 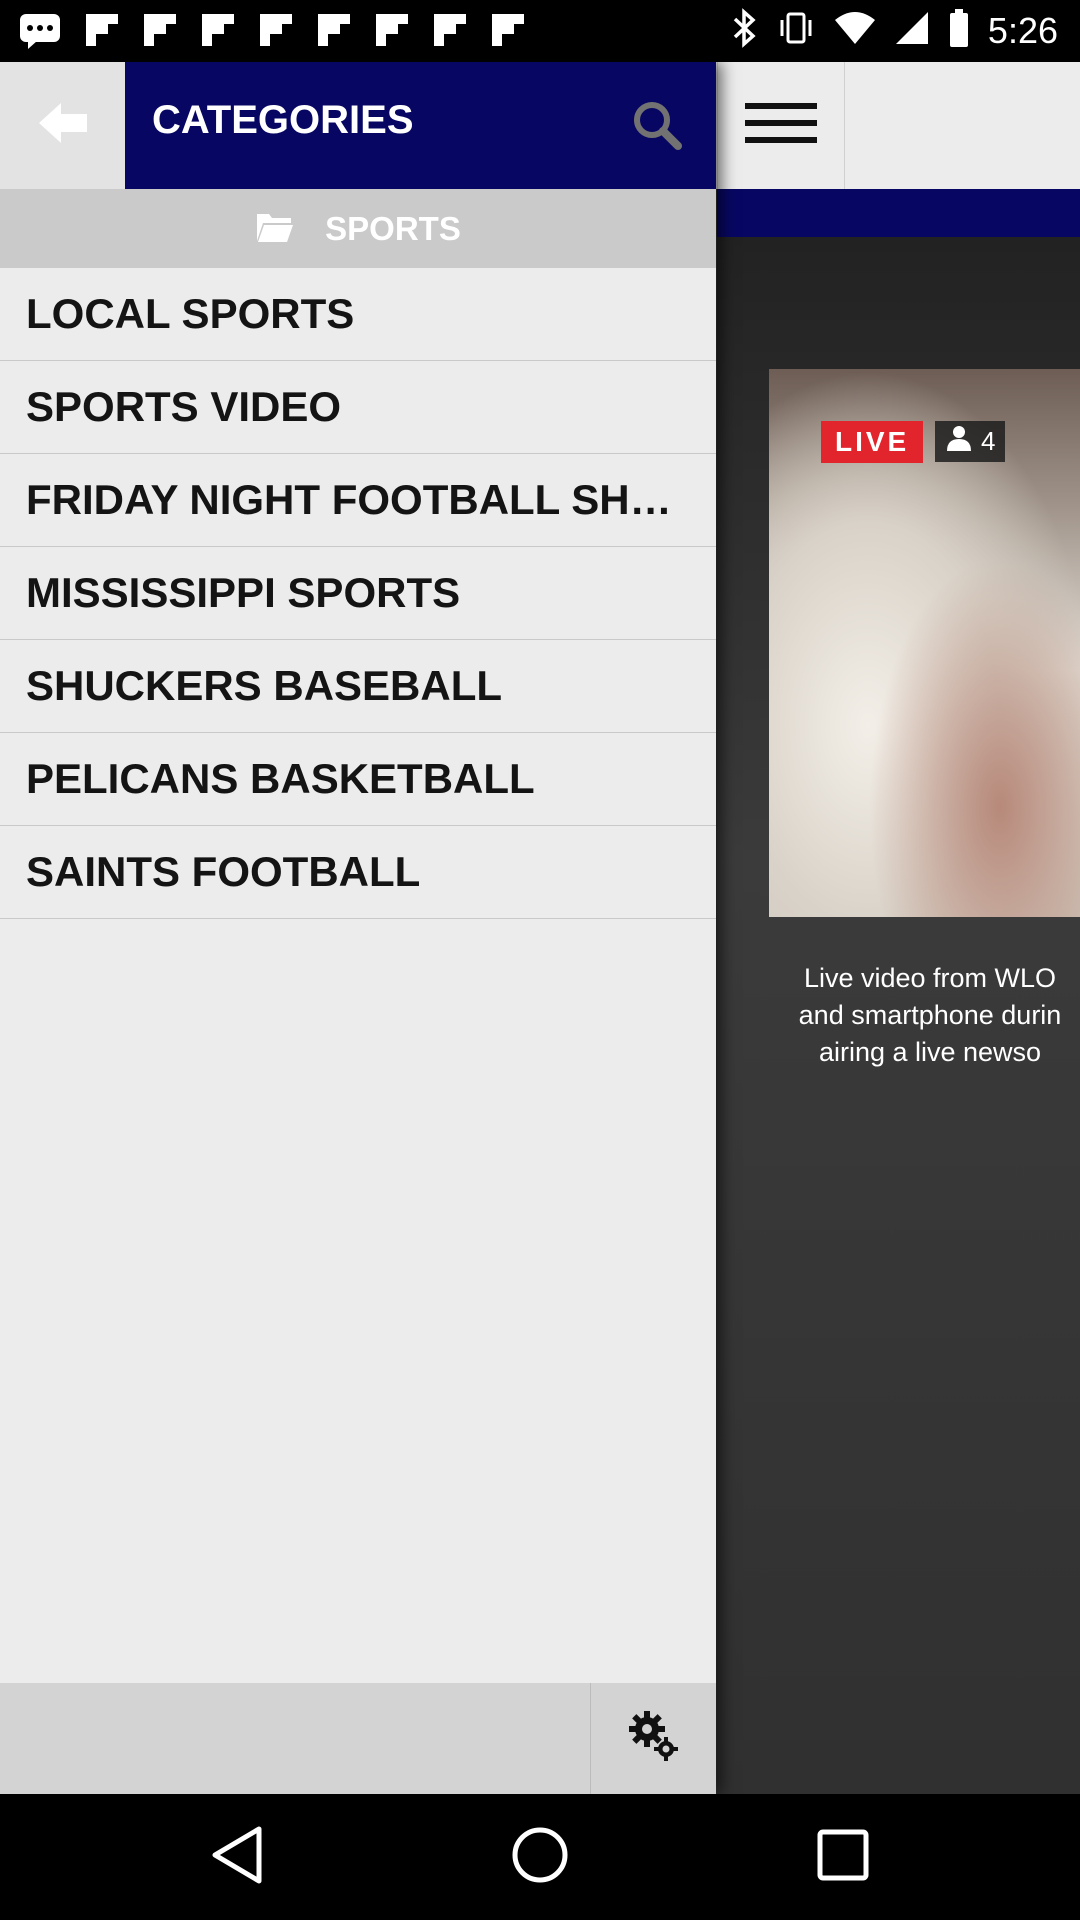 I want to click on nav-back-button, so click(x=237, y=1857).